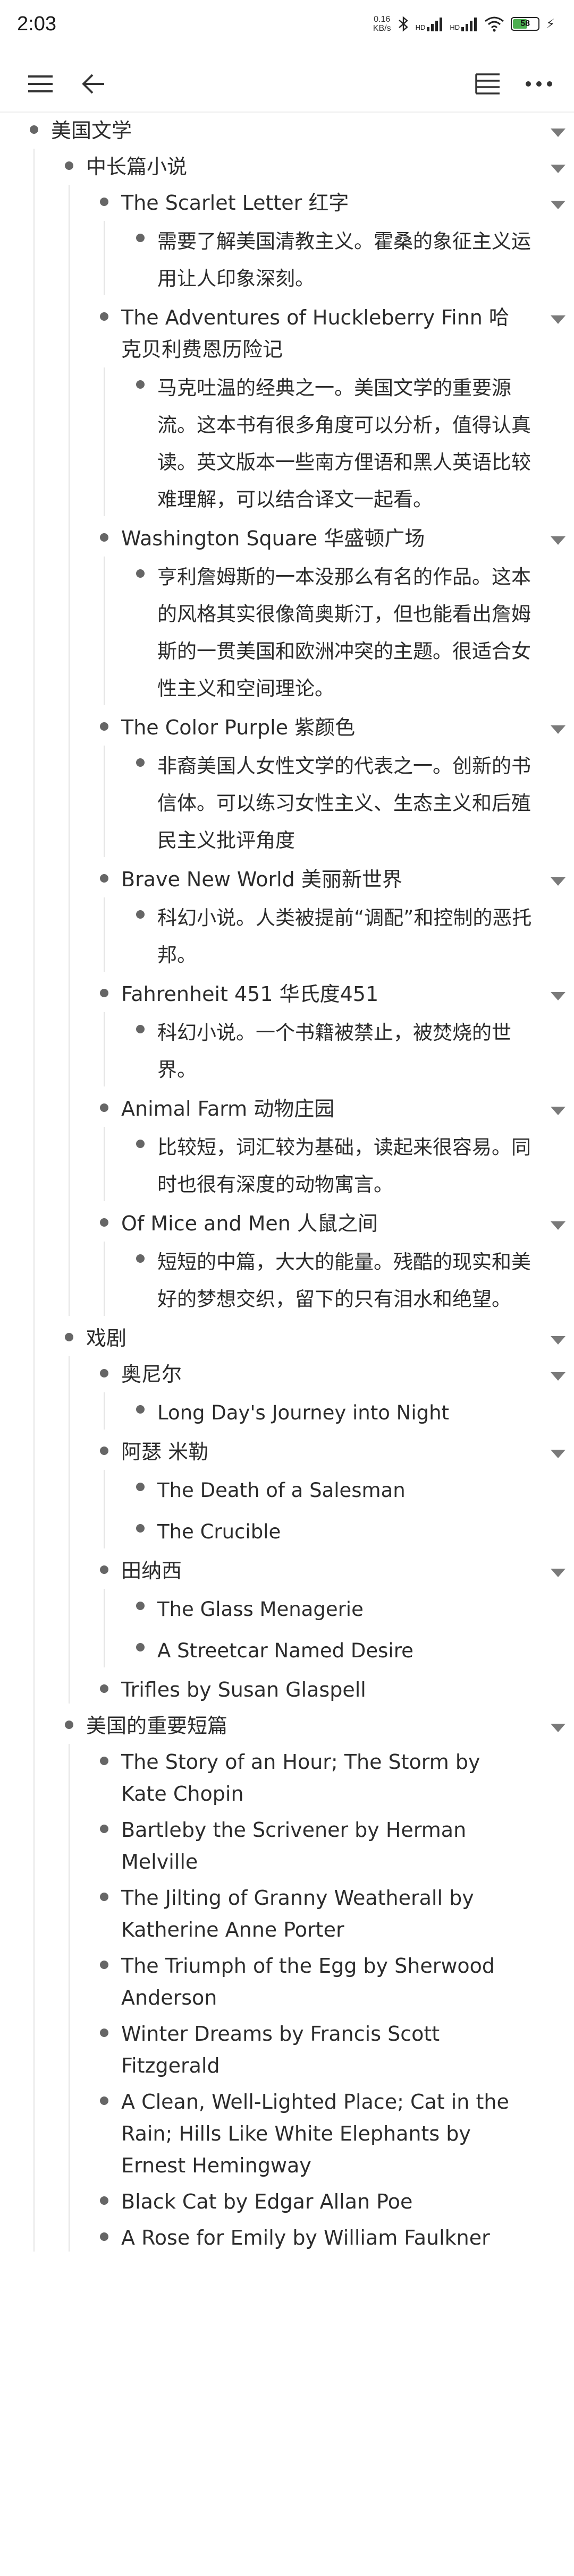 The width and height of the screenshot is (574, 2576). Describe the element at coordinates (351, 1491) in the screenshot. I see `outline-item-text: The Death of a Salesman` at that location.